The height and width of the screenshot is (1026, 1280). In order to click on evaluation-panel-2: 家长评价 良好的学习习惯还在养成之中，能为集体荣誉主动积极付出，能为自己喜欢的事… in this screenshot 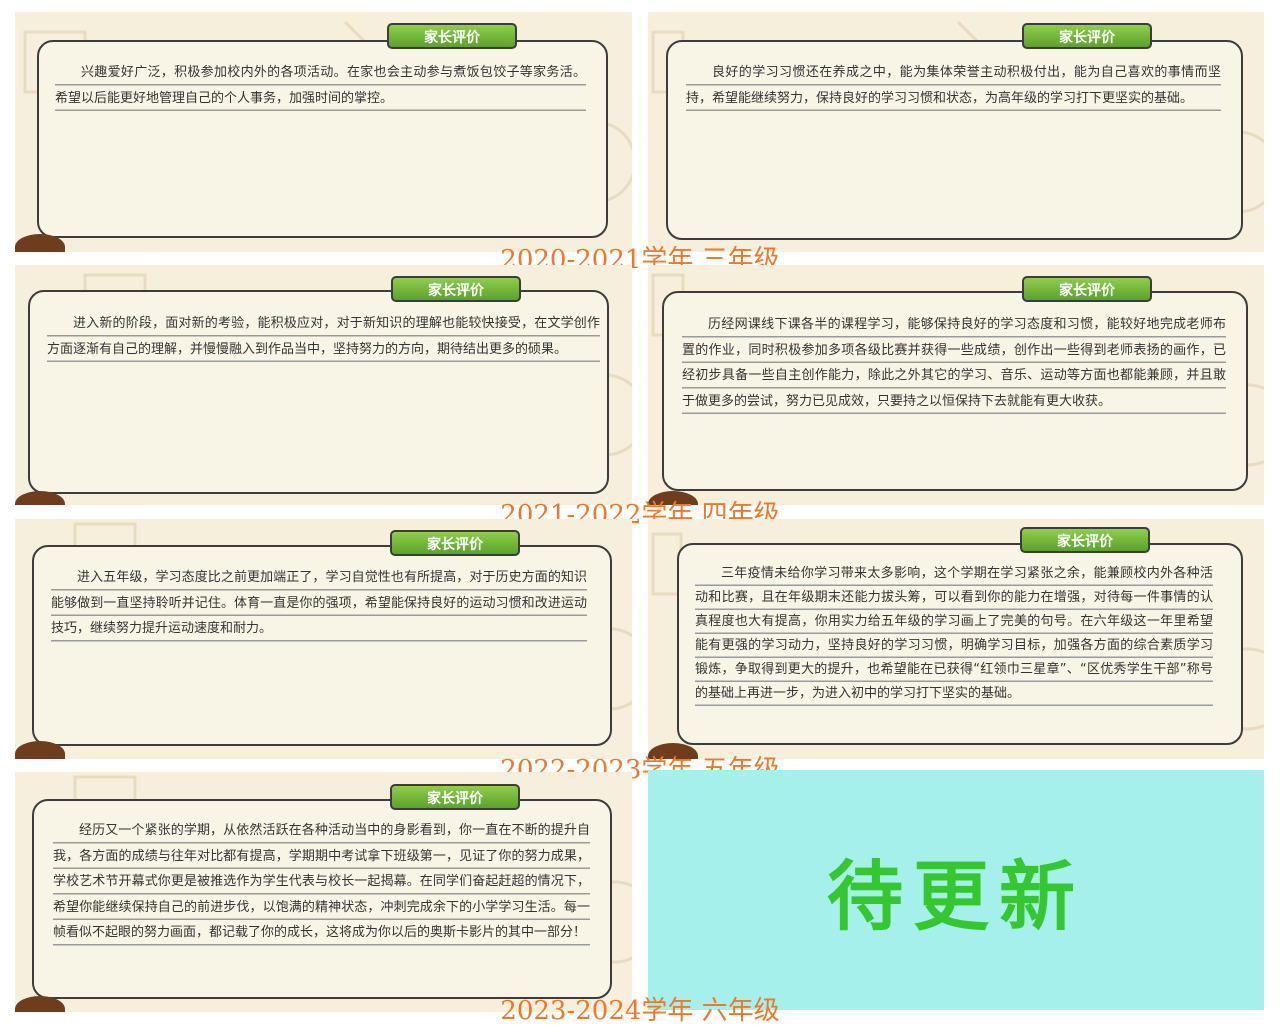, I will do `click(956, 132)`.